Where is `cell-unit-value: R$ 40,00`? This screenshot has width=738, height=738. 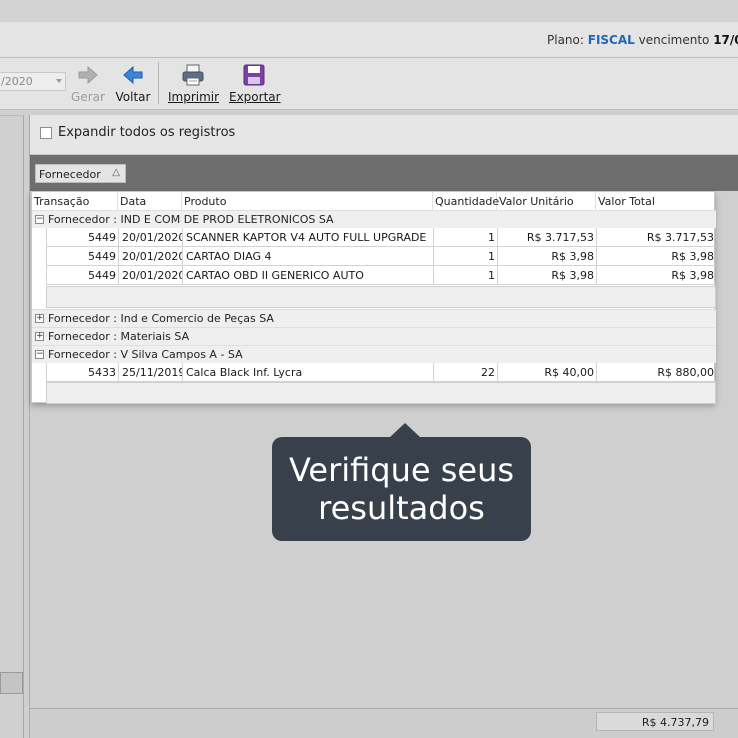
cell-unit-value: R$ 40,00 is located at coordinates (546, 372).